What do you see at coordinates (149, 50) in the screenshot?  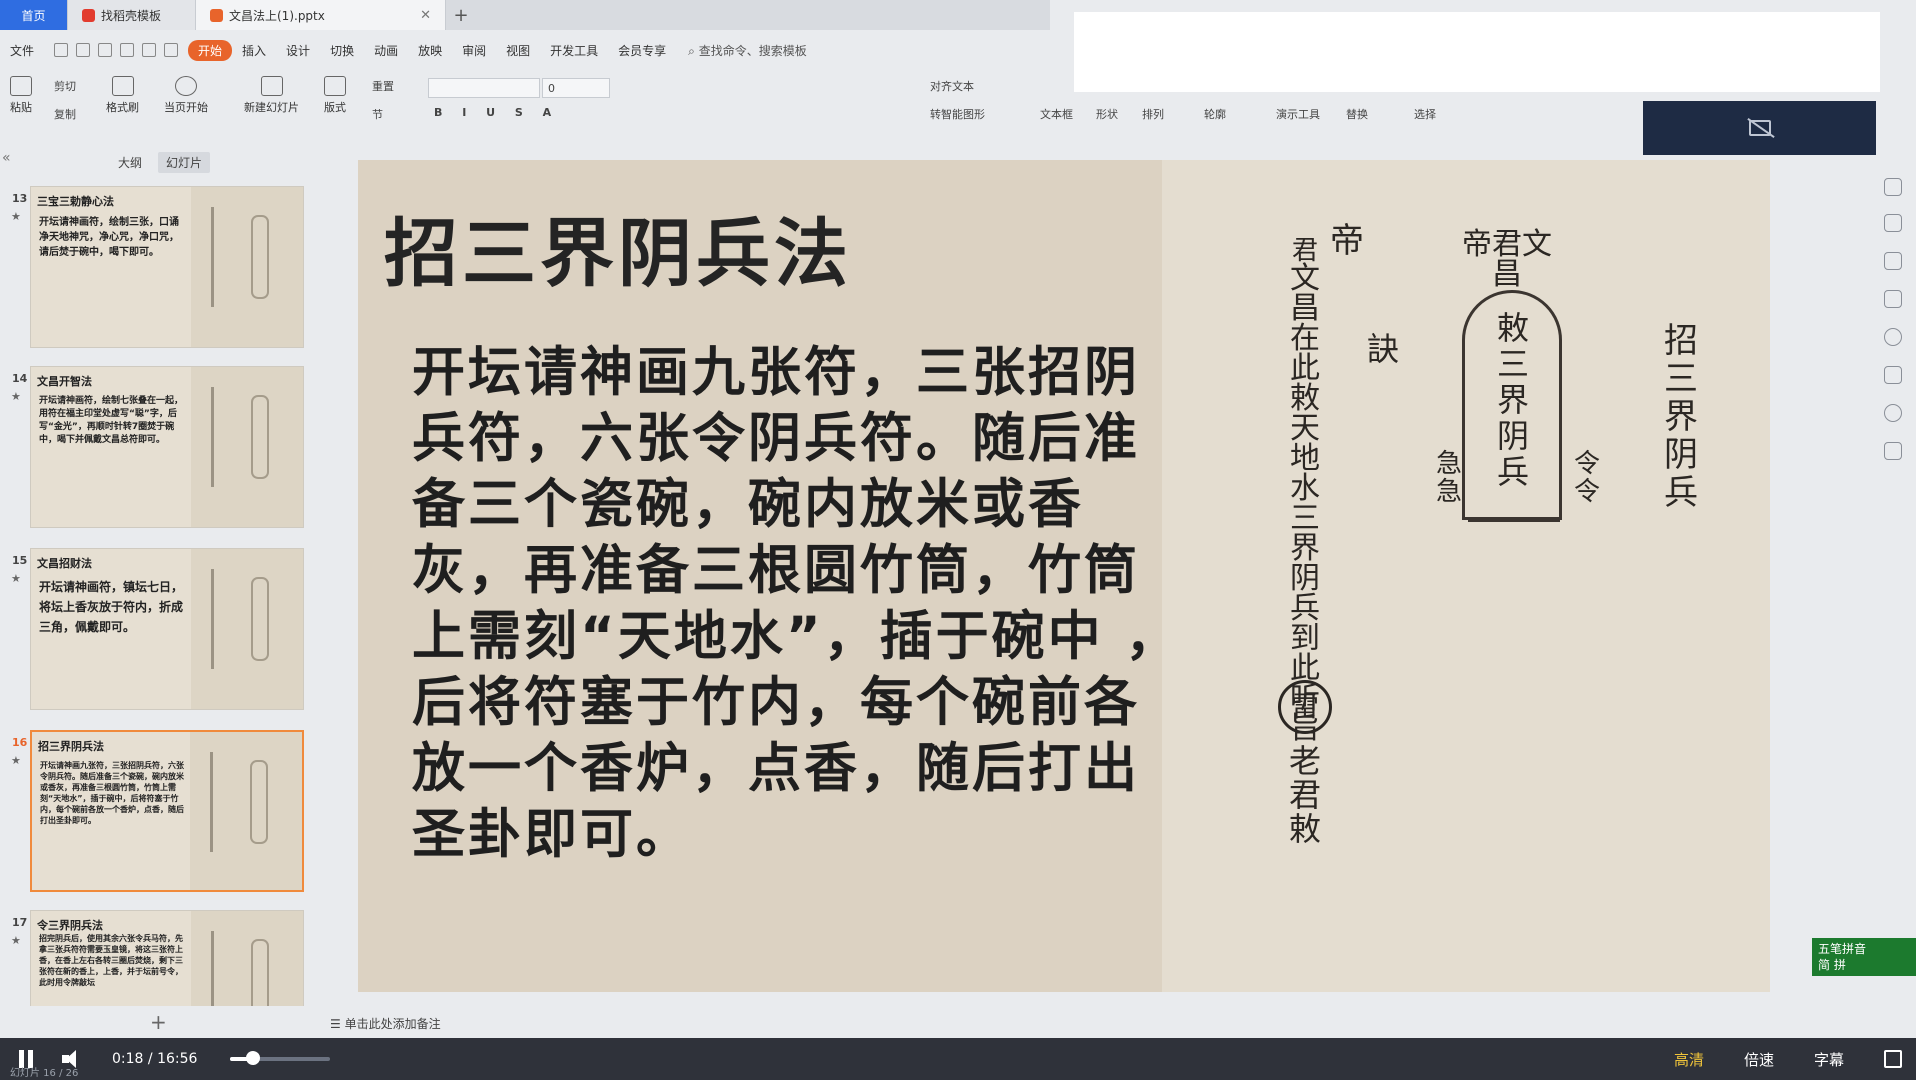 I see `undo-icon` at bounding box center [149, 50].